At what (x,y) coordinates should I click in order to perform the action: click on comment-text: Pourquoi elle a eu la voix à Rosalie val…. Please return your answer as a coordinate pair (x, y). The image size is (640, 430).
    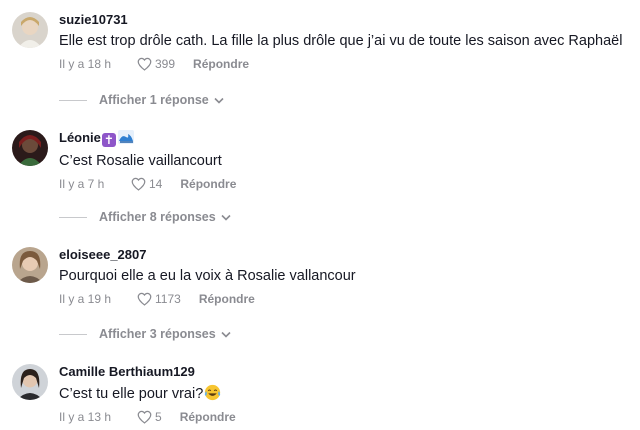
    Looking at the image, I should click on (207, 276).